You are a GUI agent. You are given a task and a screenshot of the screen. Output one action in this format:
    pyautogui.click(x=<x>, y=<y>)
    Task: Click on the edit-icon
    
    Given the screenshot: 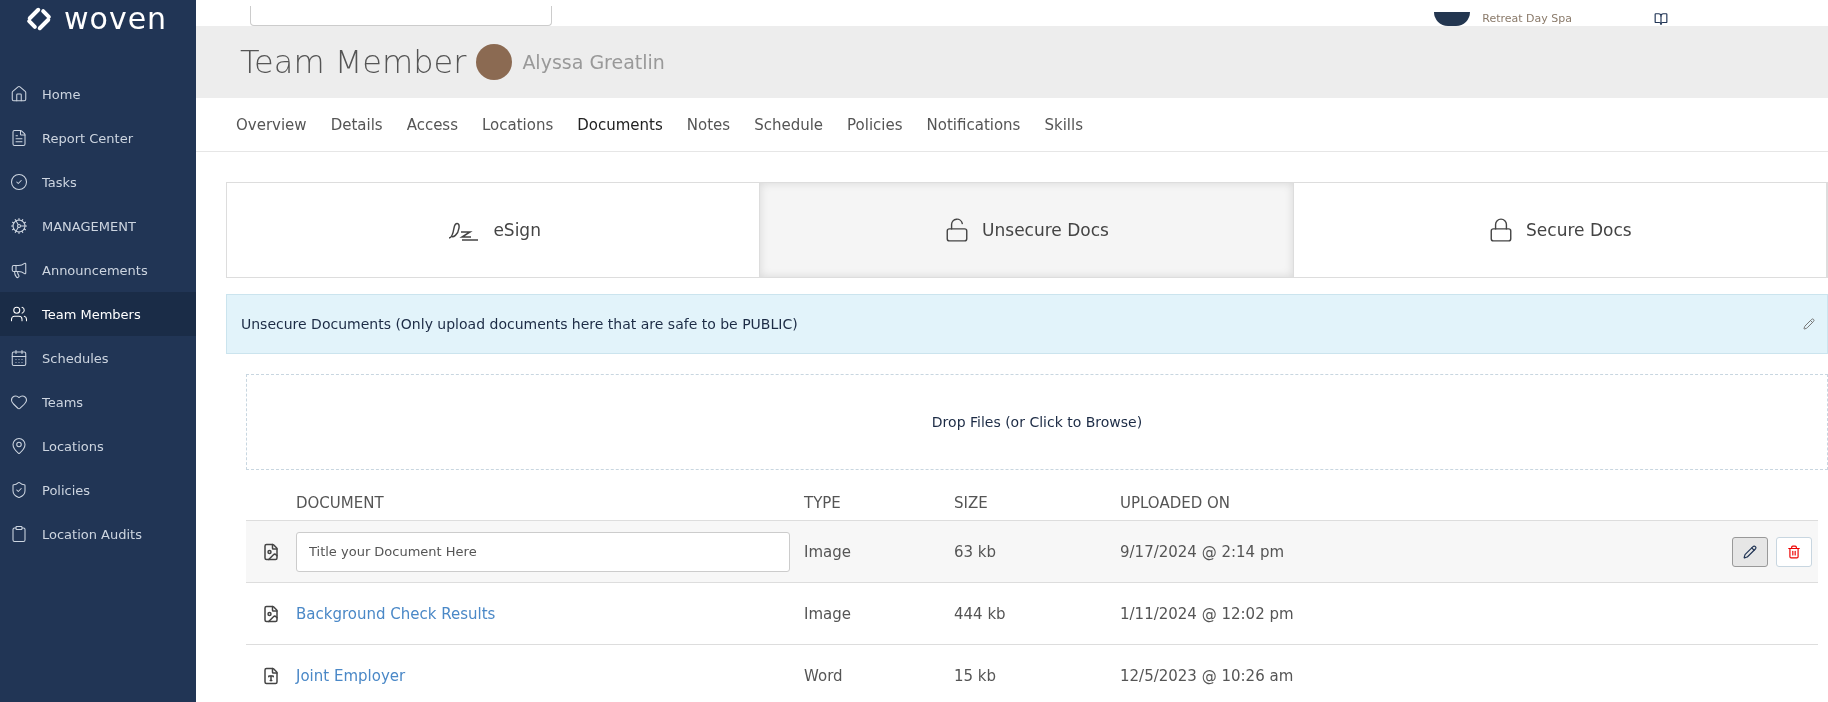 What is the action you would take?
    pyautogui.click(x=1809, y=324)
    